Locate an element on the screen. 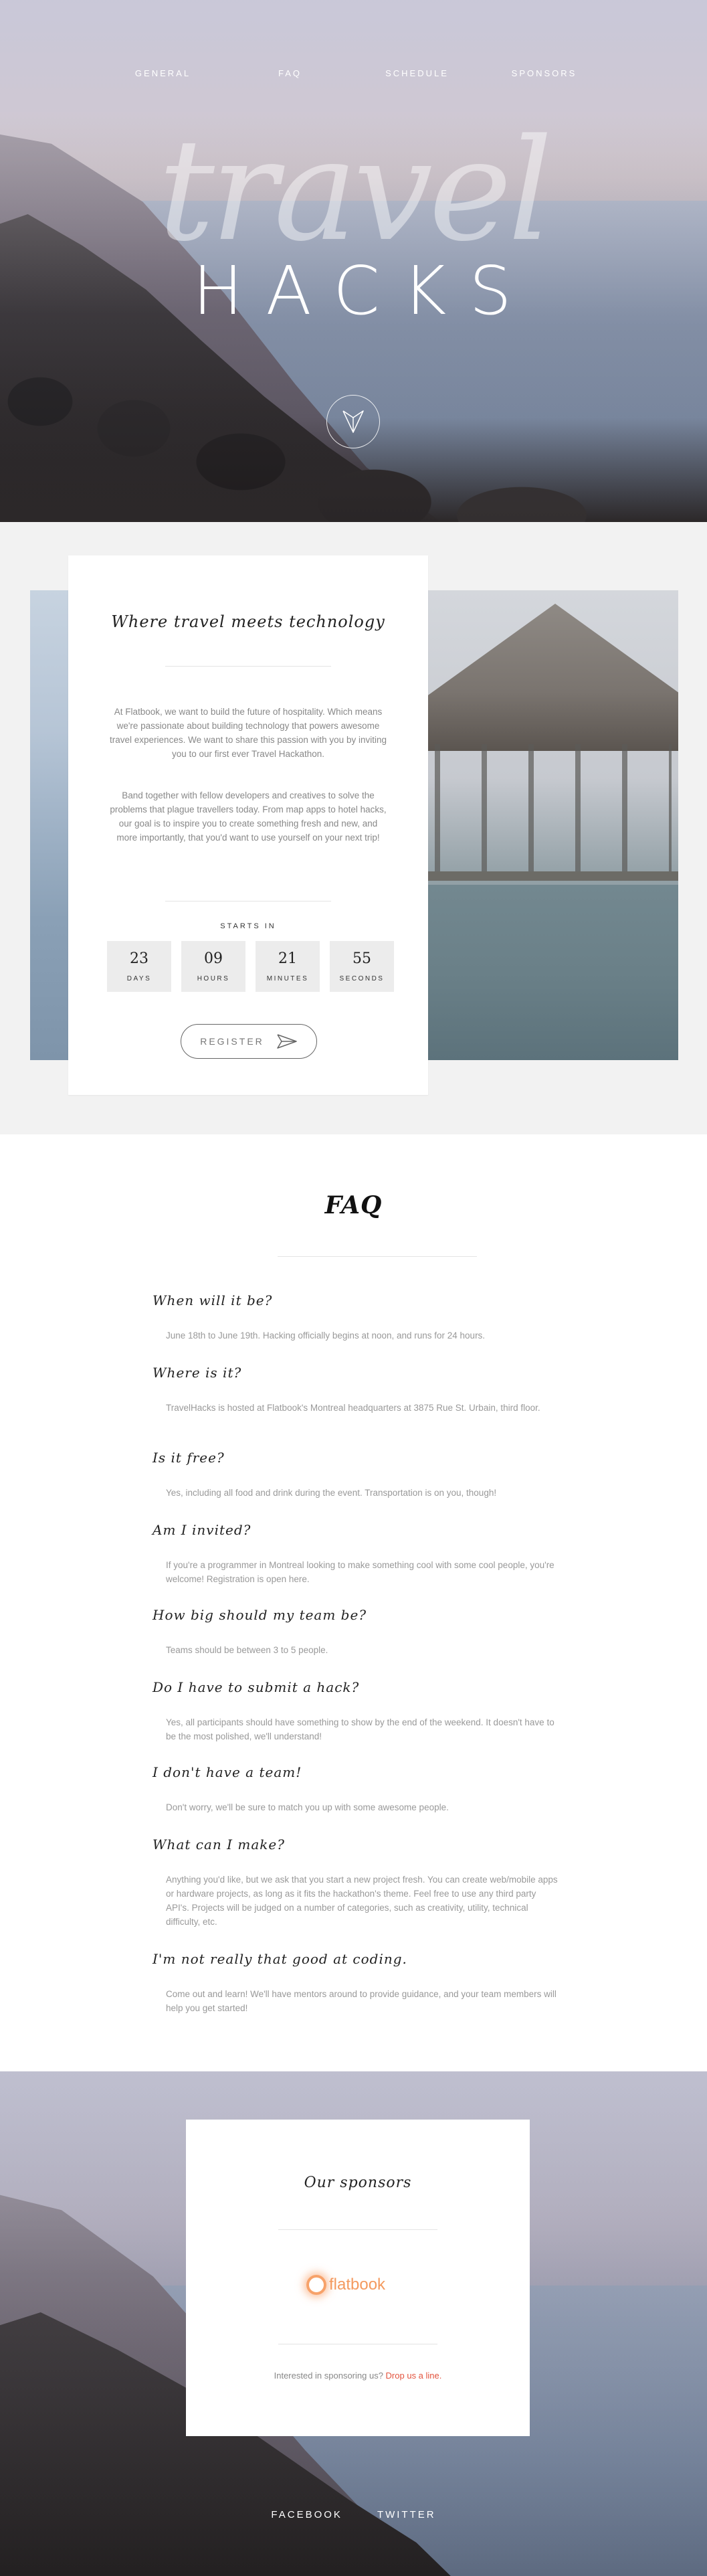  faq-question: Am I invited? is located at coordinates (202, 1530).